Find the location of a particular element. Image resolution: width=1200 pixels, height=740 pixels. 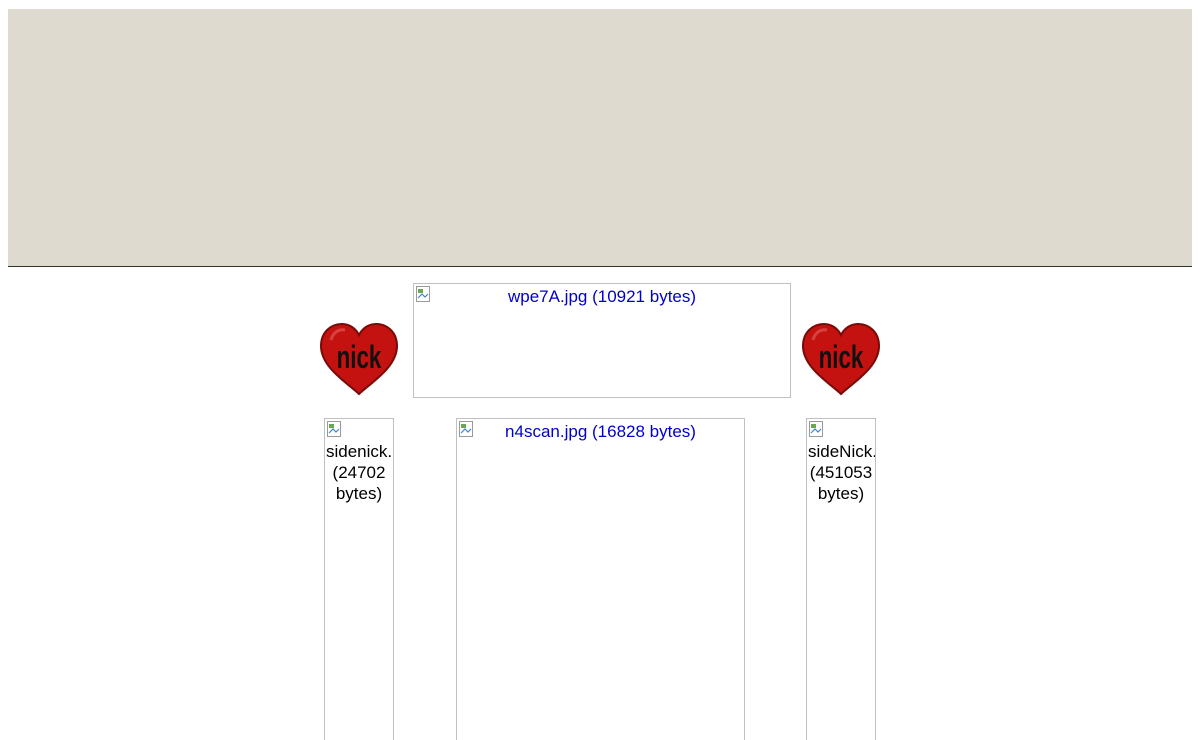

image-wpe7a: wpe7A.jpg (10921 bytes) is located at coordinates (602, 340).